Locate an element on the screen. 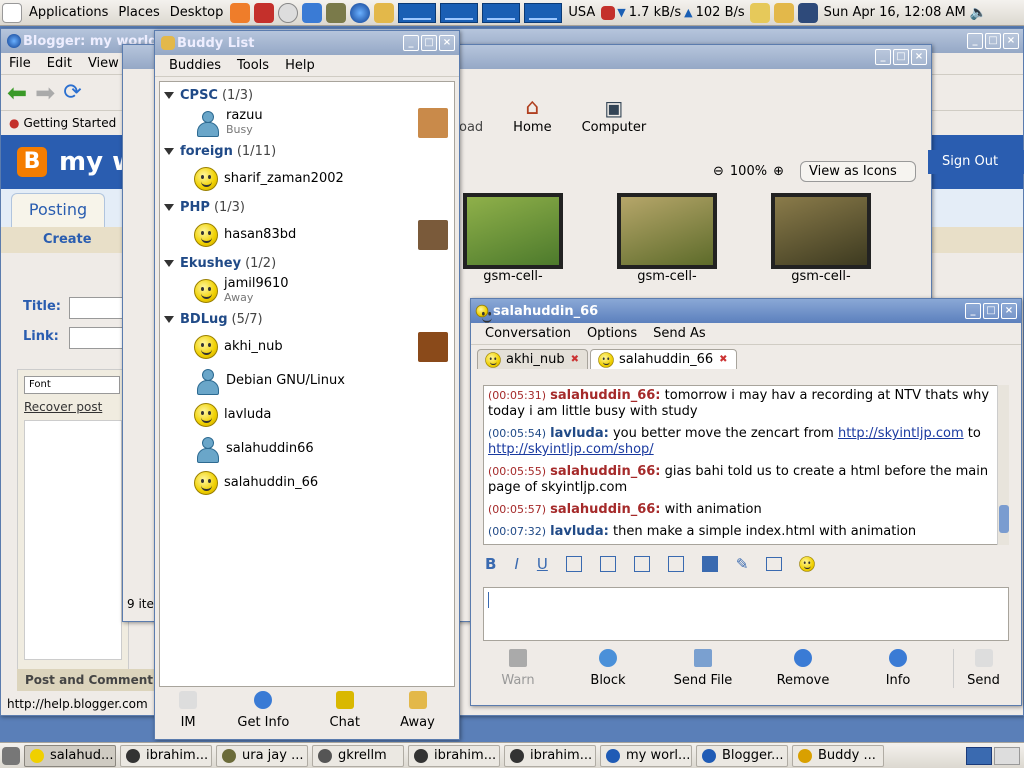 The width and height of the screenshot is (1024, 768). buddies-menu: Buddies is located at coordinates (195, 65).